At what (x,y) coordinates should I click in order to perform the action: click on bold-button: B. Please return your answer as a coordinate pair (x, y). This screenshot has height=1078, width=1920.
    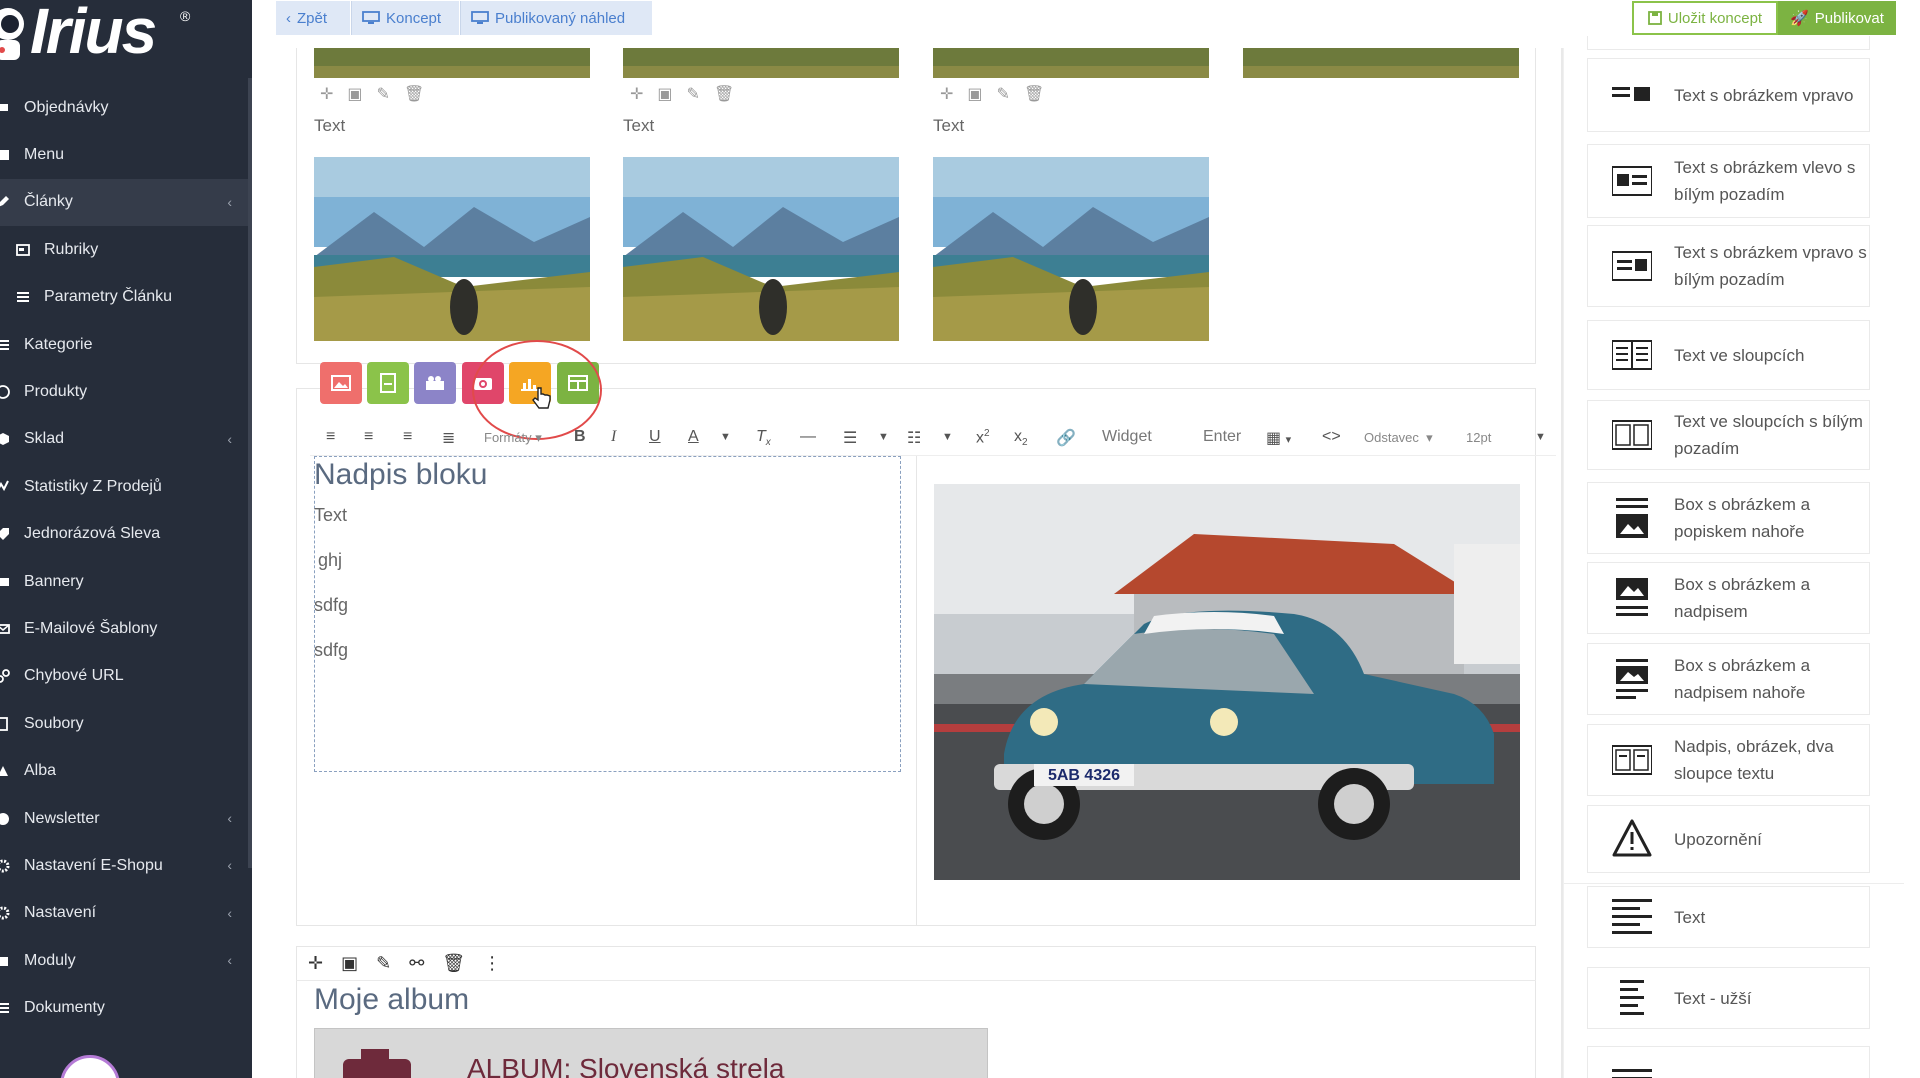
    Looking at the image, I should click on (580, 437).